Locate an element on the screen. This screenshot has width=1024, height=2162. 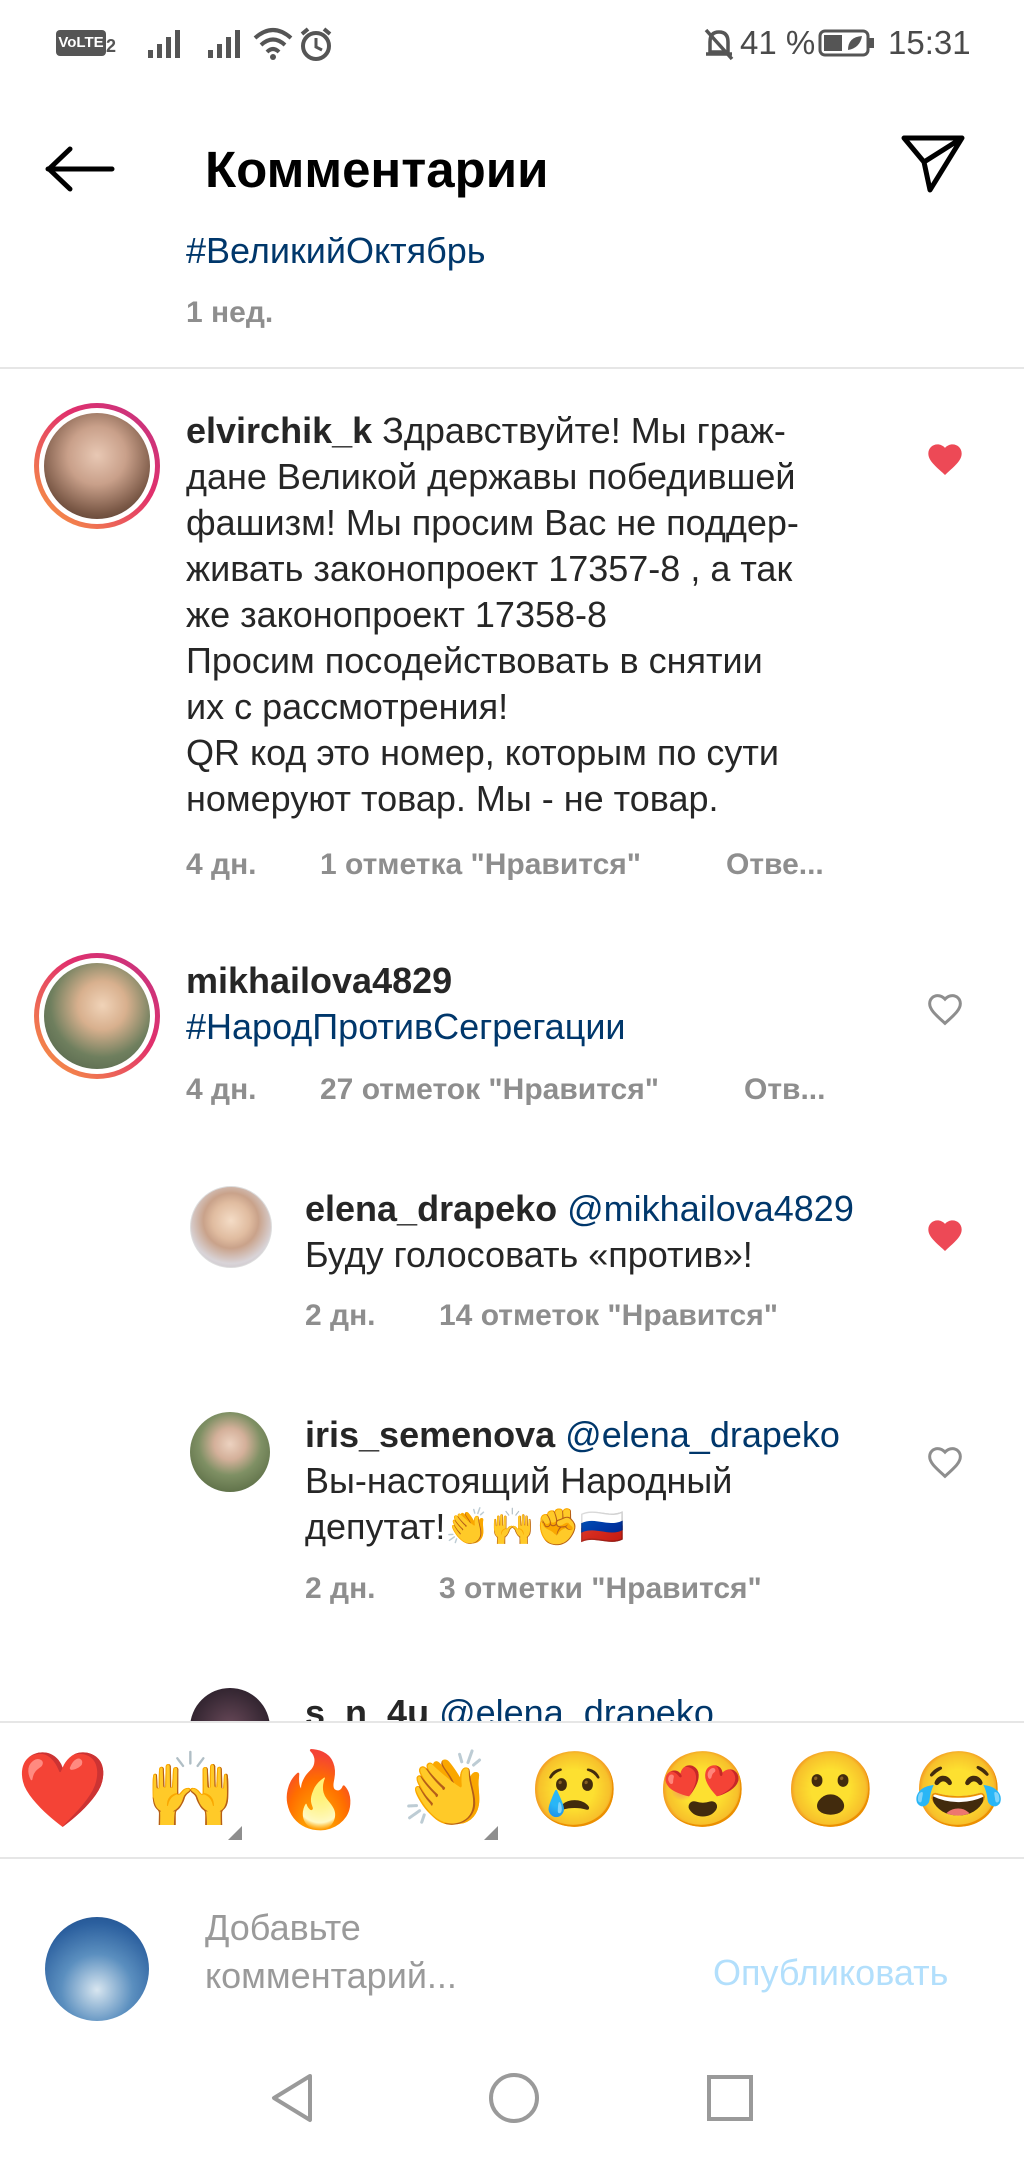
emoji-laughing-button: 😂 is located at coordinates (959, 1790).